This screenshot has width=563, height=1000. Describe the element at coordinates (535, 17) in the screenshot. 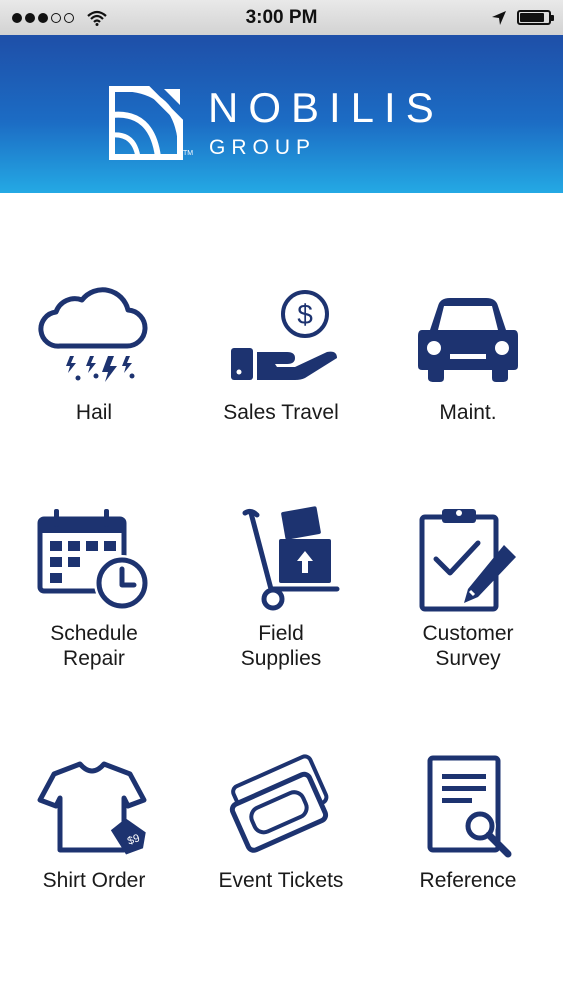

I see `battery-icon` at that location.